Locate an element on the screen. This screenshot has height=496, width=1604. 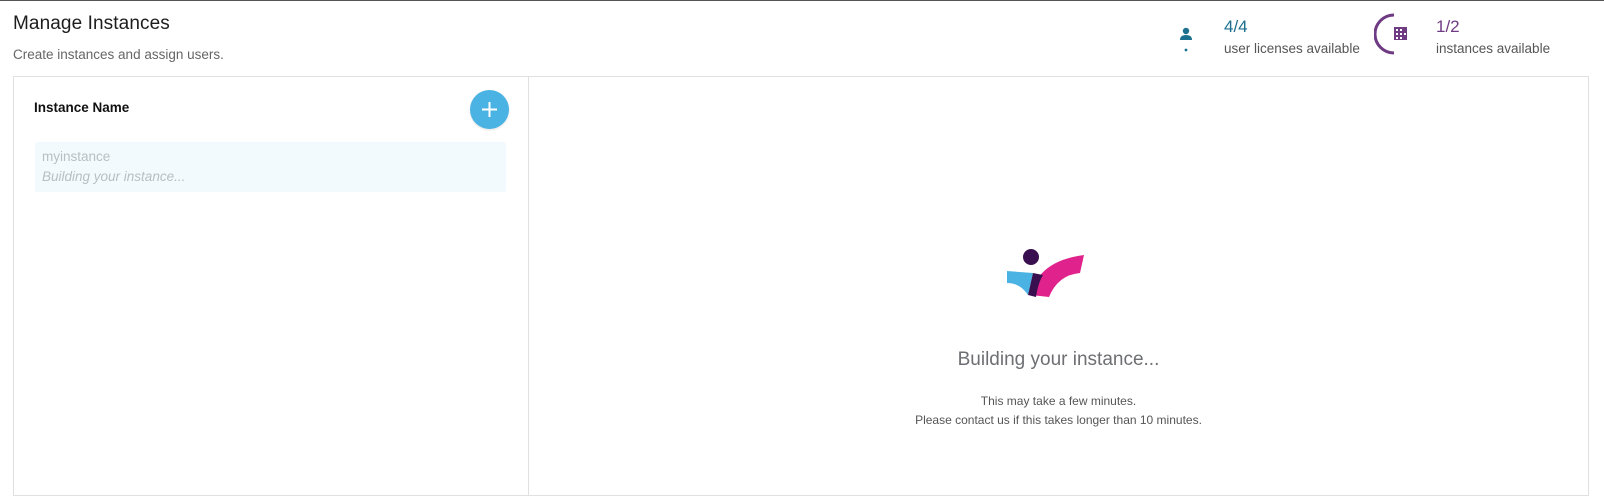
instances-count: 1/2 is located at coordinates (1448, 26).